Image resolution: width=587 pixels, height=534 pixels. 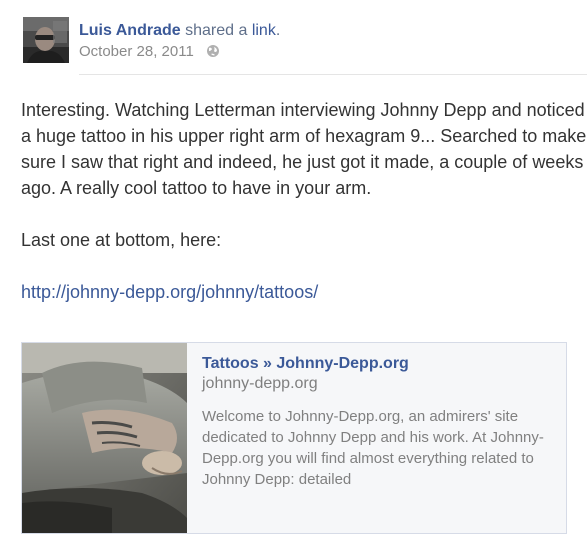 I want to click on story-meta: October 28, 2011, so click(x=149, y=53).